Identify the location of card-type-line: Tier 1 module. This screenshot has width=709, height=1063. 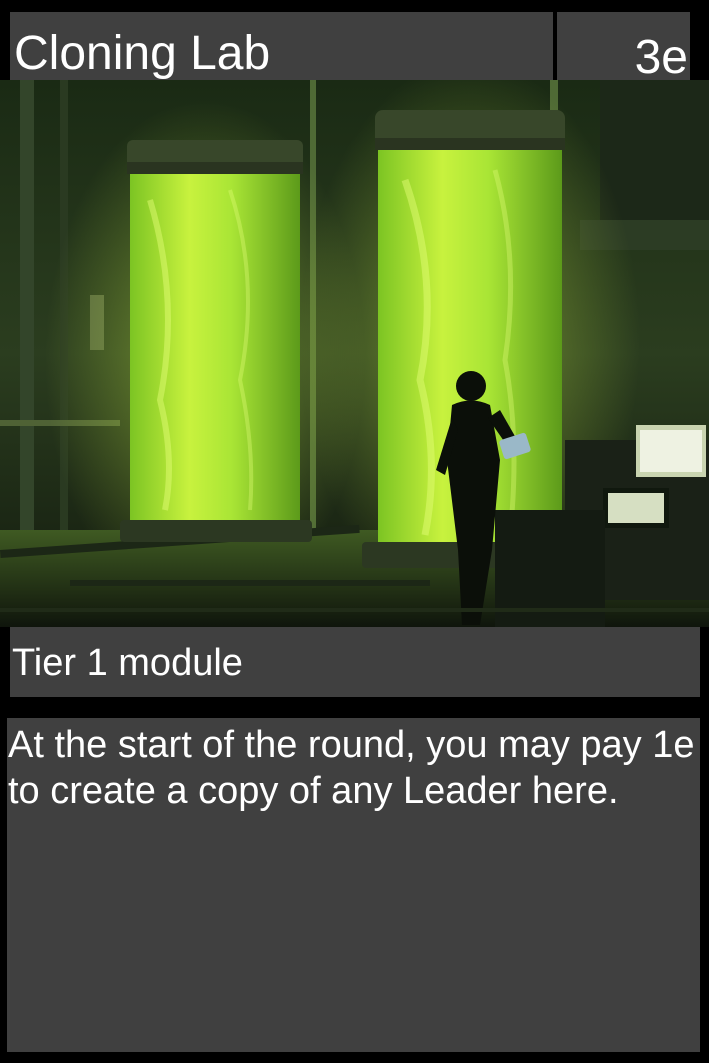
(127, 663).